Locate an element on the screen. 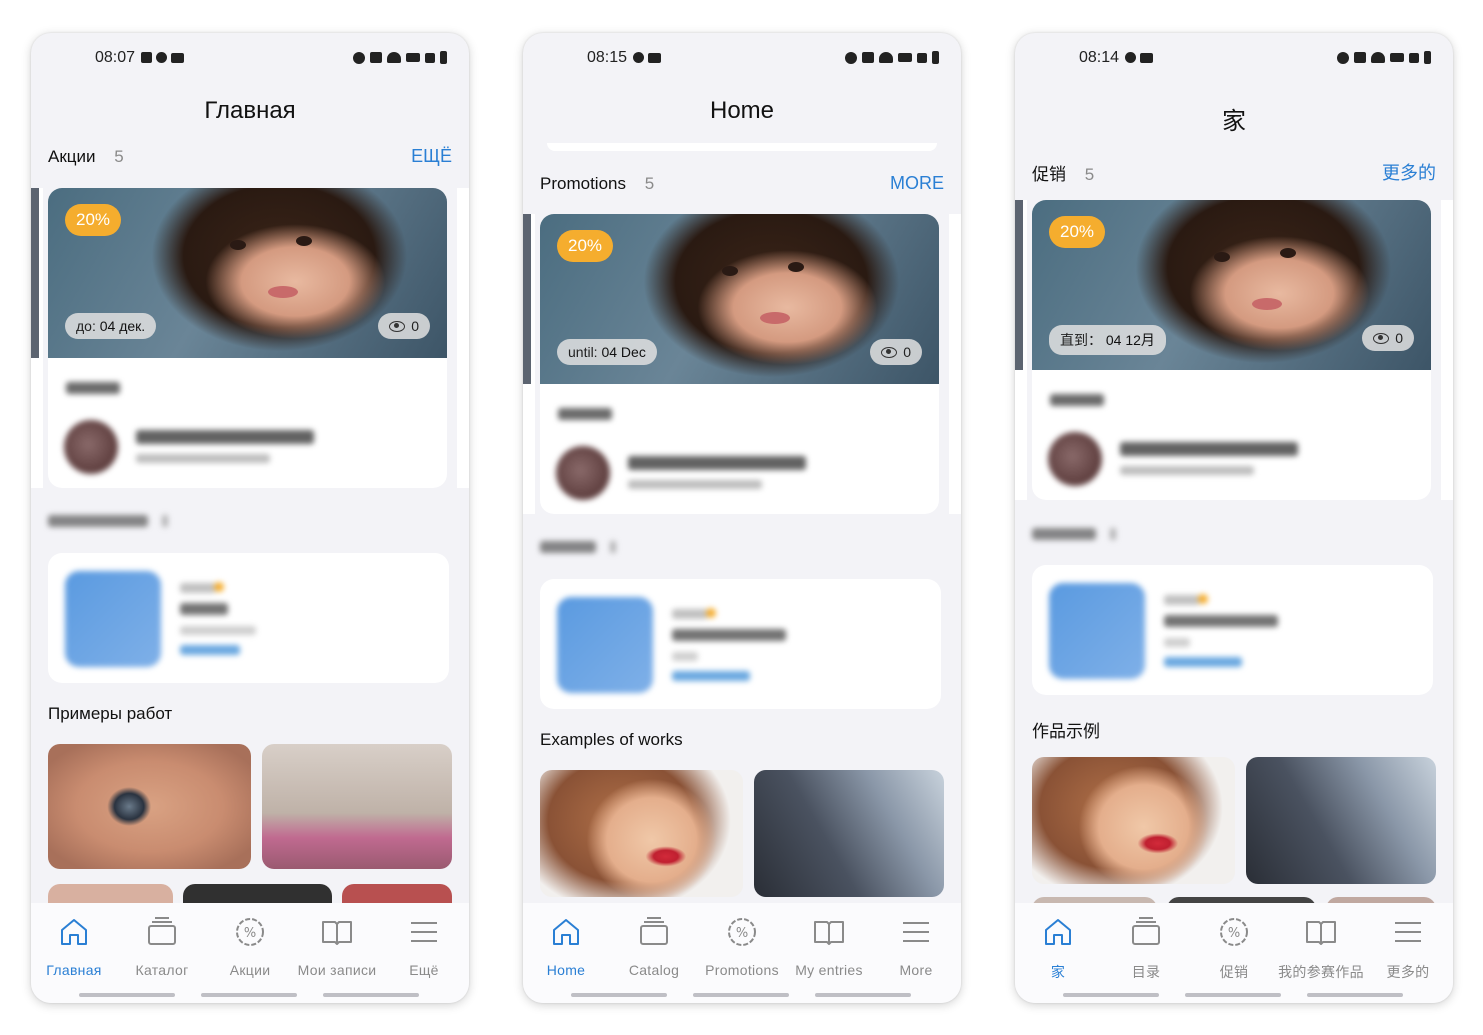  promo-card: 20% until: 04 Dec 0 is located at coordinates (739, 364).